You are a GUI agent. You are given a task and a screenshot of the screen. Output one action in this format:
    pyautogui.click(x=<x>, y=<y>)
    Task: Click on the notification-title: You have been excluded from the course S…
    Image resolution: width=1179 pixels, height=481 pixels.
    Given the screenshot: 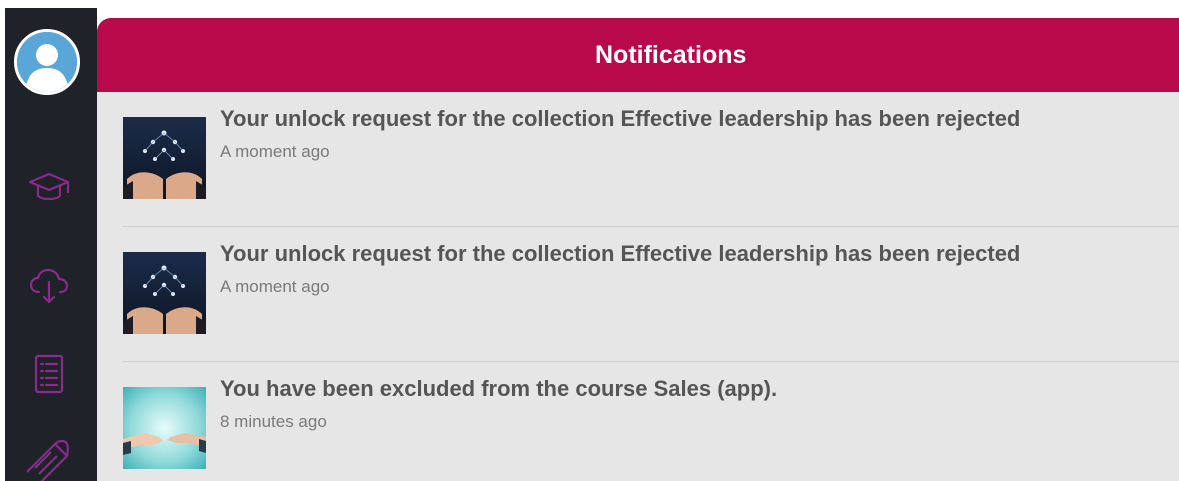 What is the action you would take?
    pyautogui.click(x=499, y=388)
    